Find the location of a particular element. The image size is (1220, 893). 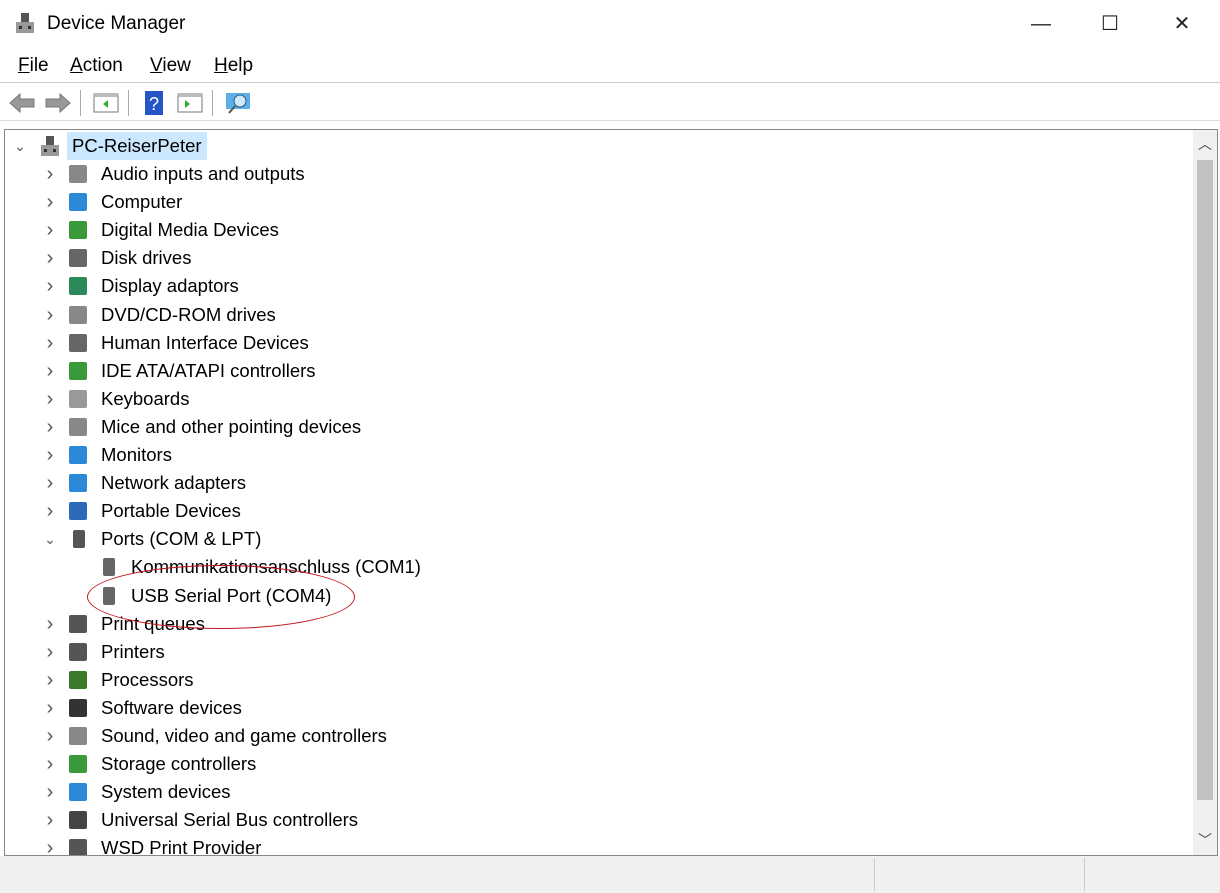

show-action-pane-icon is located at coordinates (190, 103).